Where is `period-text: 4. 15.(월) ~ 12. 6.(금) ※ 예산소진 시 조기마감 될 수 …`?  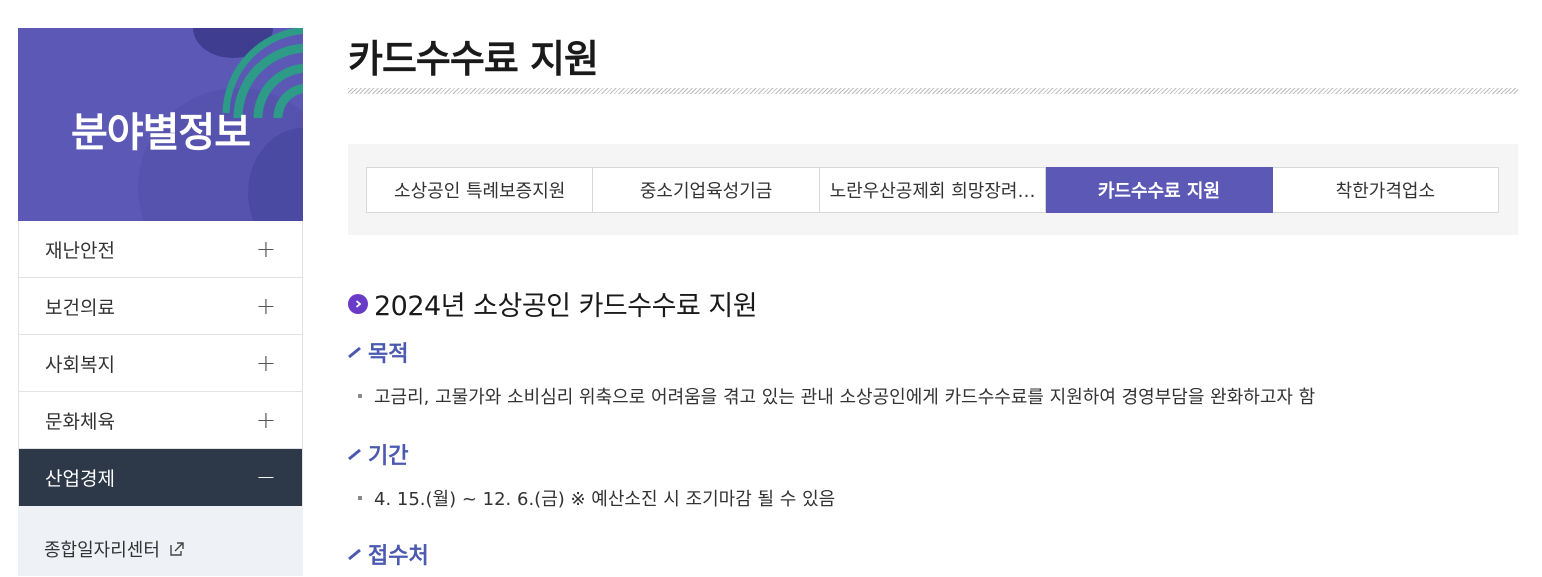
period-text: 4. 15.(월) ~ 12. 6.(금) ※ 예산소진 시 조기마감 될 수 … is located at coordinates (596, 498).